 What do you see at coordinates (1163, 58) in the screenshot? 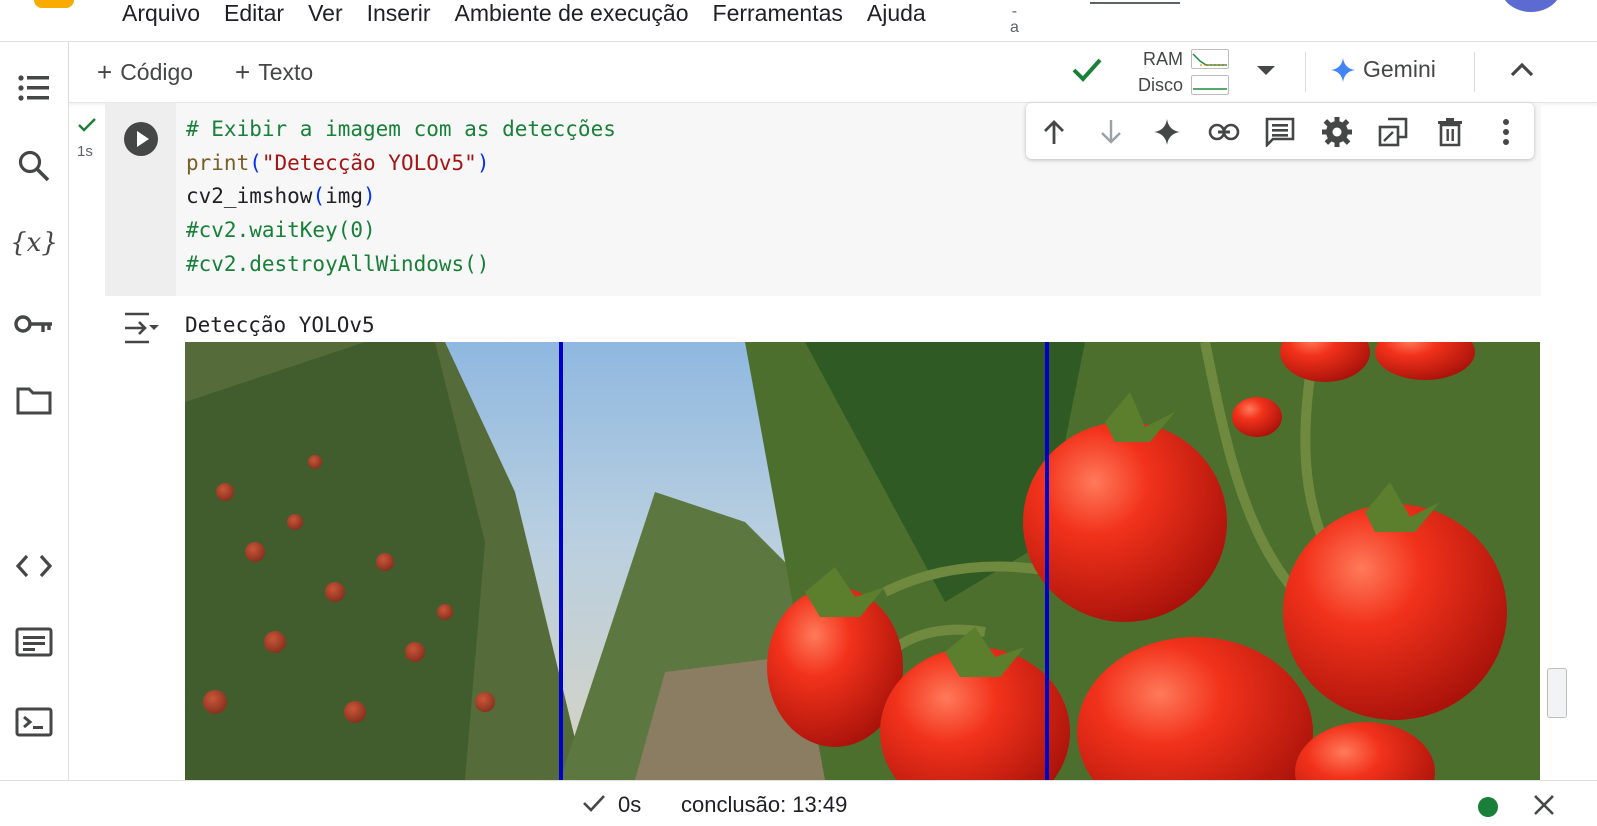
I see `ram-label: RAM` at bounding box center [1163, 58].